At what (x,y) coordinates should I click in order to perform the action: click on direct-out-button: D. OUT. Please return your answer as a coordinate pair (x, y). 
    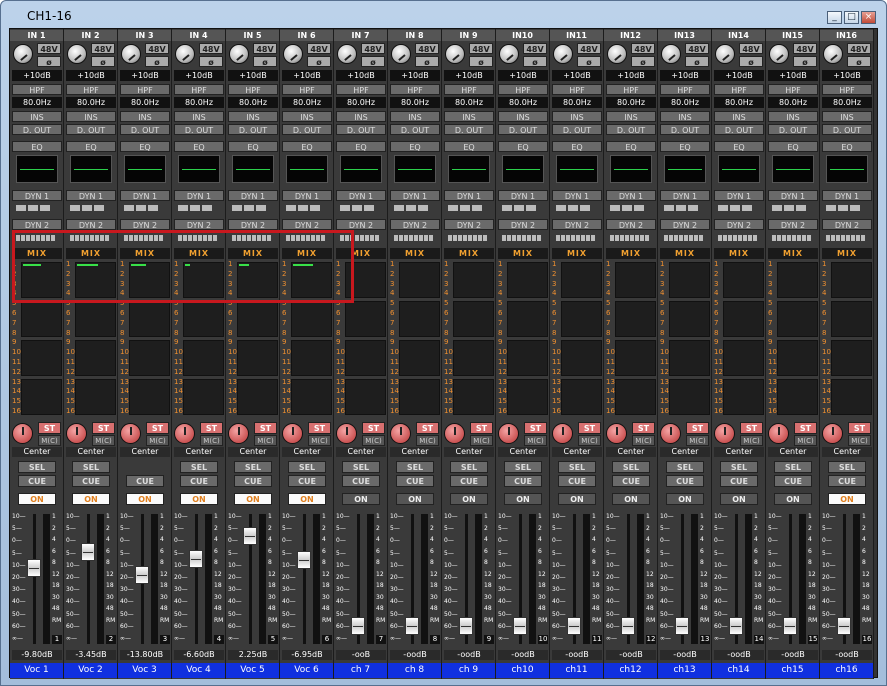
    Looking at the image, I should click on (307, 129).